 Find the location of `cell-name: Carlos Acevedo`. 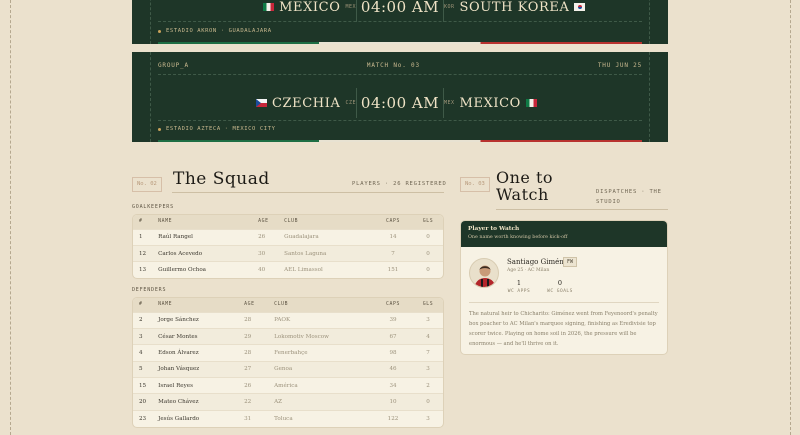

cell-name: Carlos Acevedo is located at coordinates (202, 253).